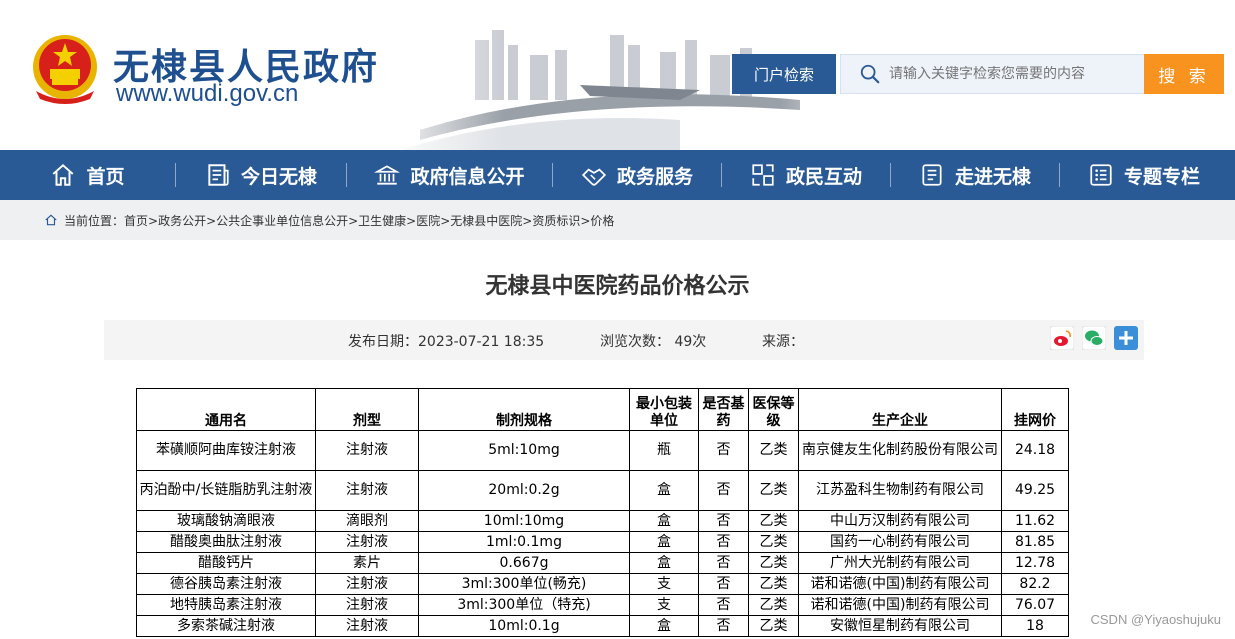  I want to click on view-count: 浏览次数： 49次, so click(653, 342).